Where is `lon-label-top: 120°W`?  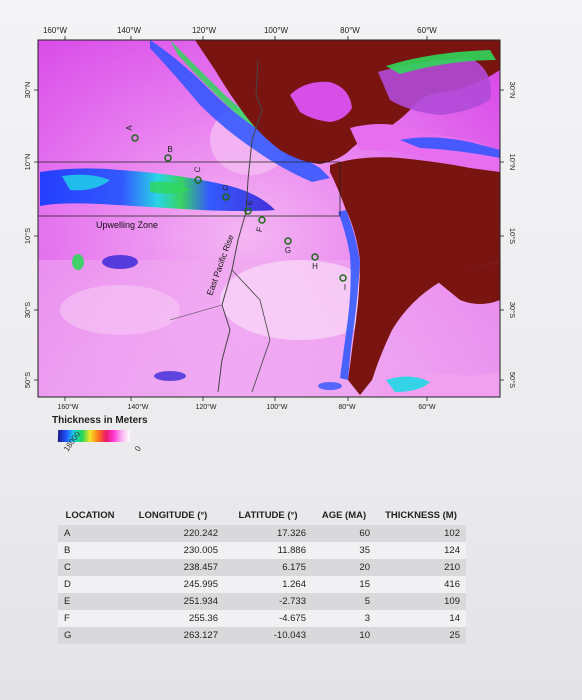 lon-label-top: 120°W is located at coordinates (204, 30).